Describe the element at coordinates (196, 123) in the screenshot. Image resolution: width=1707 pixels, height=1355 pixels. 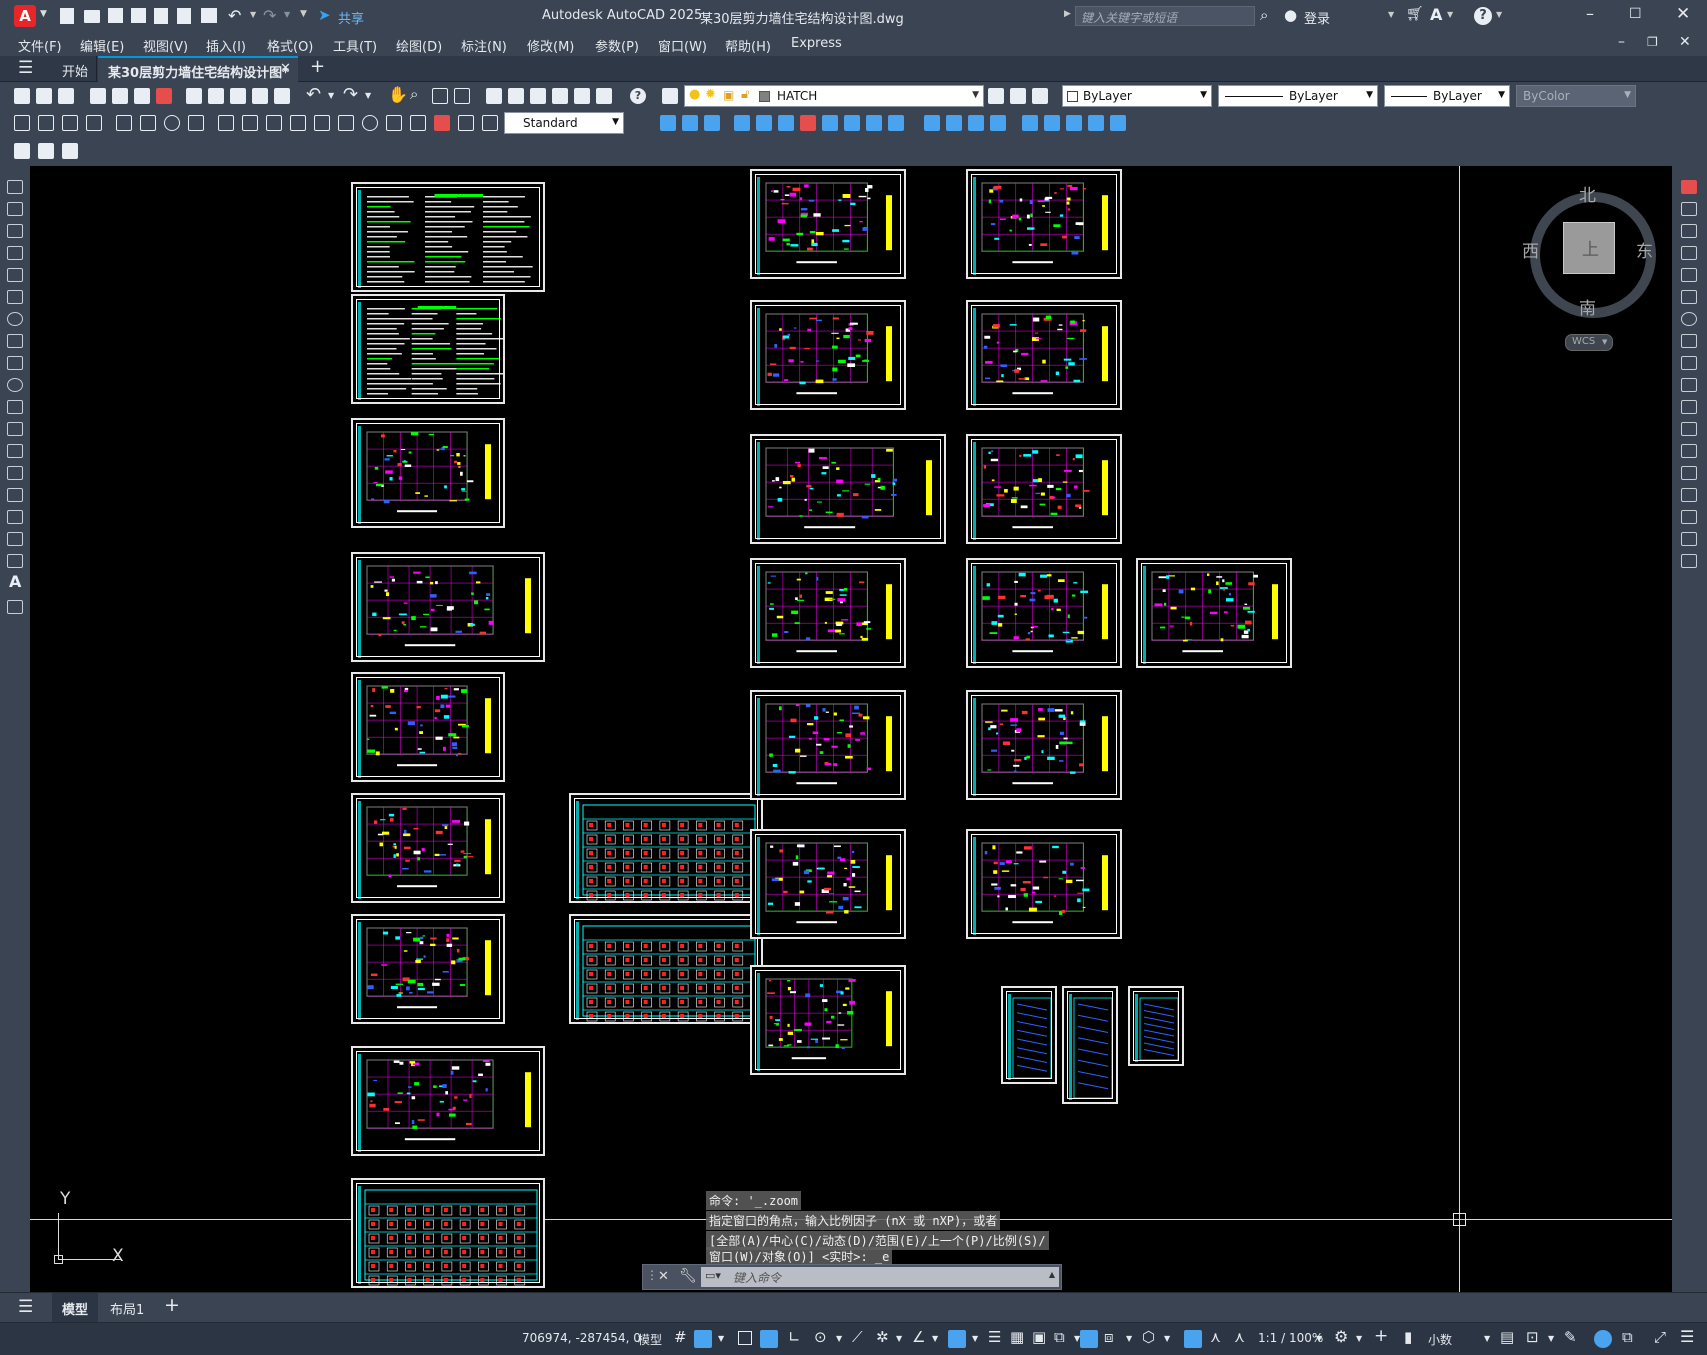
I see `angular-dimension-icon` at that location.